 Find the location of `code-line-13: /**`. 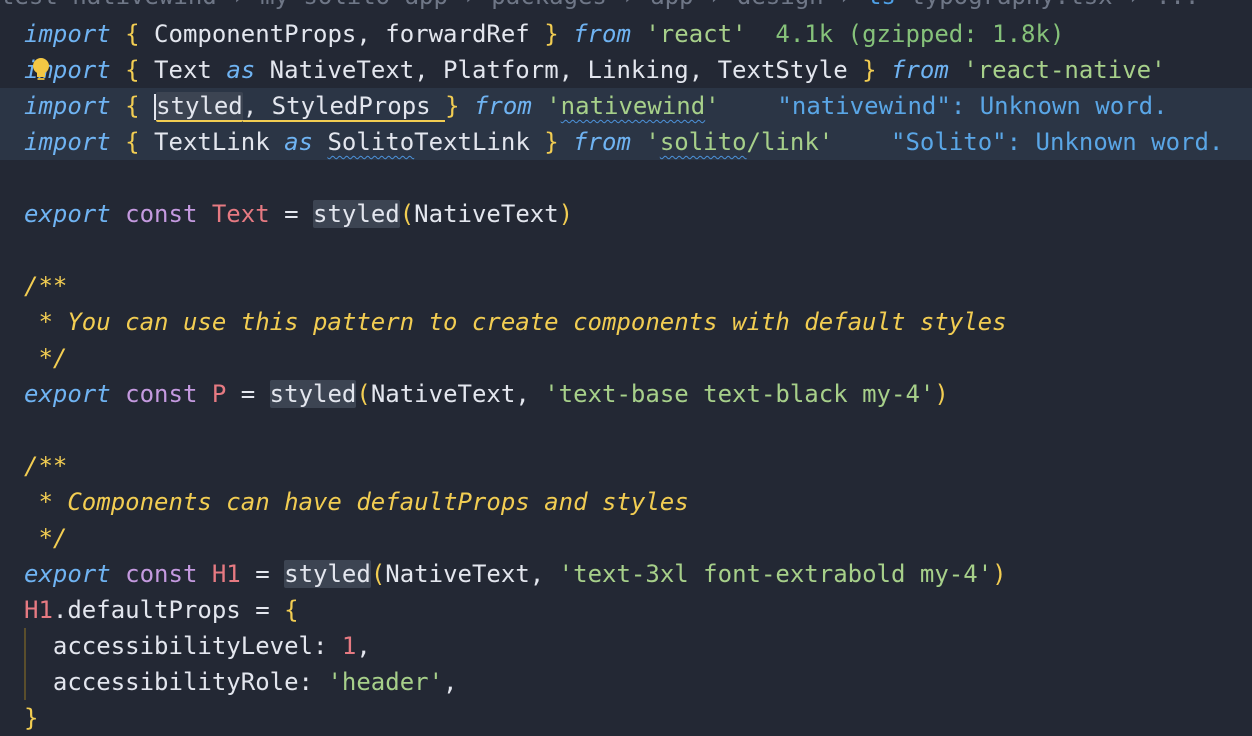

code-line-13: /** is located at coordinates (46, 466).